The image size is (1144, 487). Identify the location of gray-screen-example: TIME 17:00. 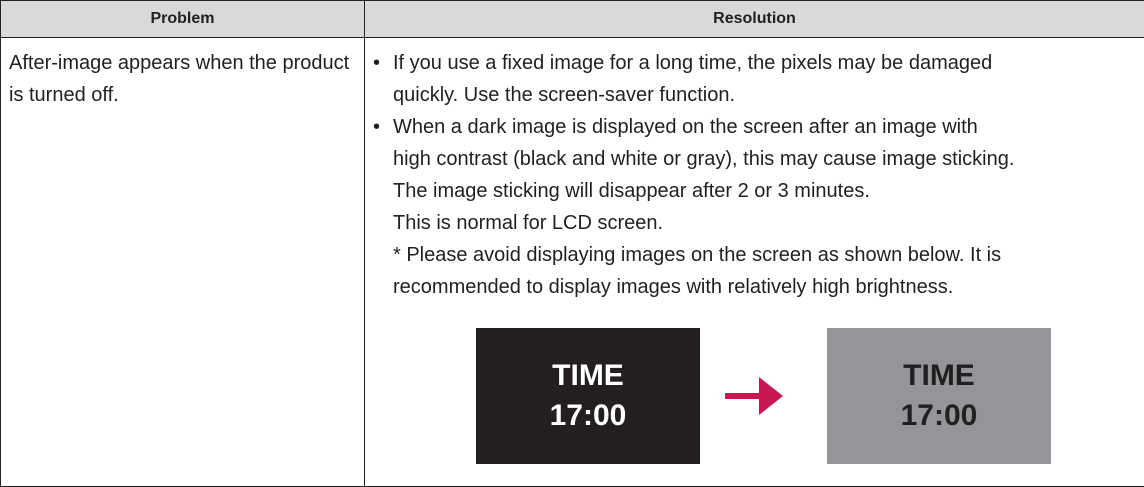
(939, 396).